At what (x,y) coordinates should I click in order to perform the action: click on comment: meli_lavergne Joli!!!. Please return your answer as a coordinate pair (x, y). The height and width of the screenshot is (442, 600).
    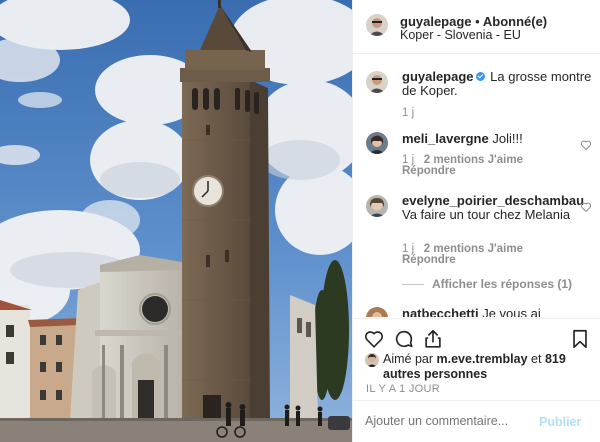
    Looking at the image, I should click on (492, 139).